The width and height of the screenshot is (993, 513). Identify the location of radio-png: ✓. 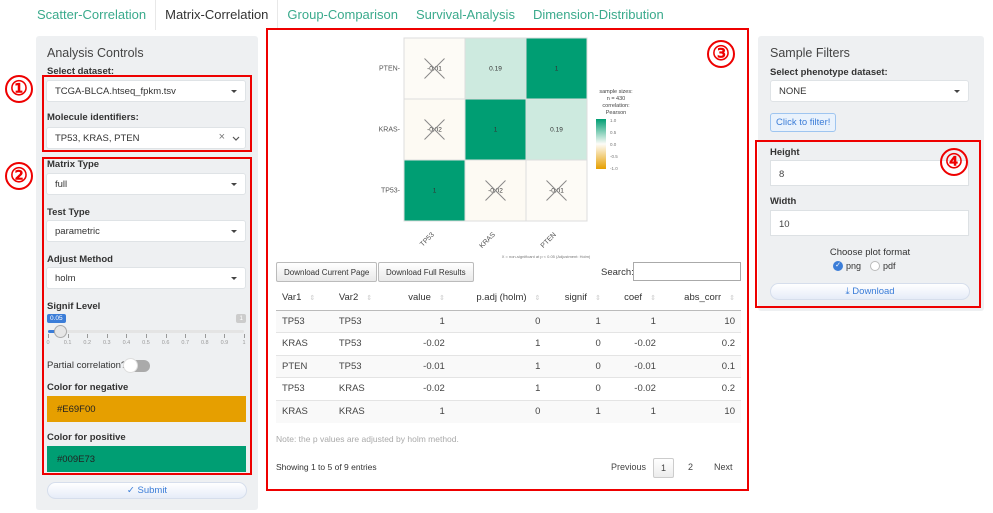
(838, 266).